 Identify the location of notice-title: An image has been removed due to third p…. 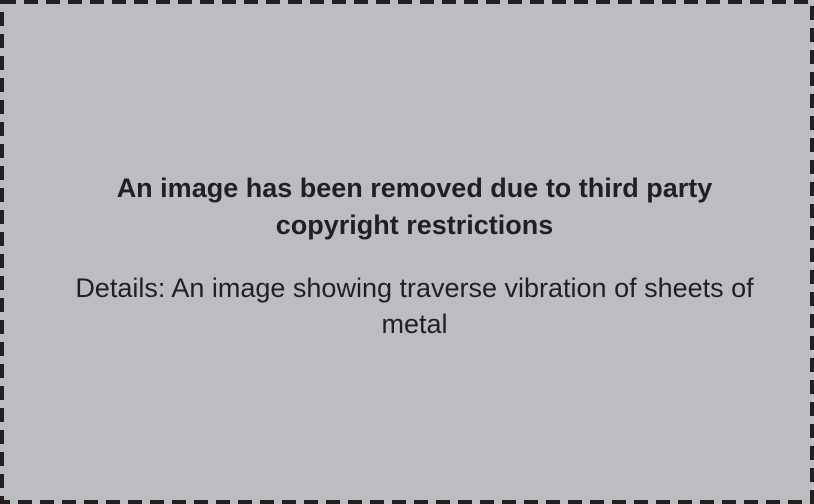
(414, 206).